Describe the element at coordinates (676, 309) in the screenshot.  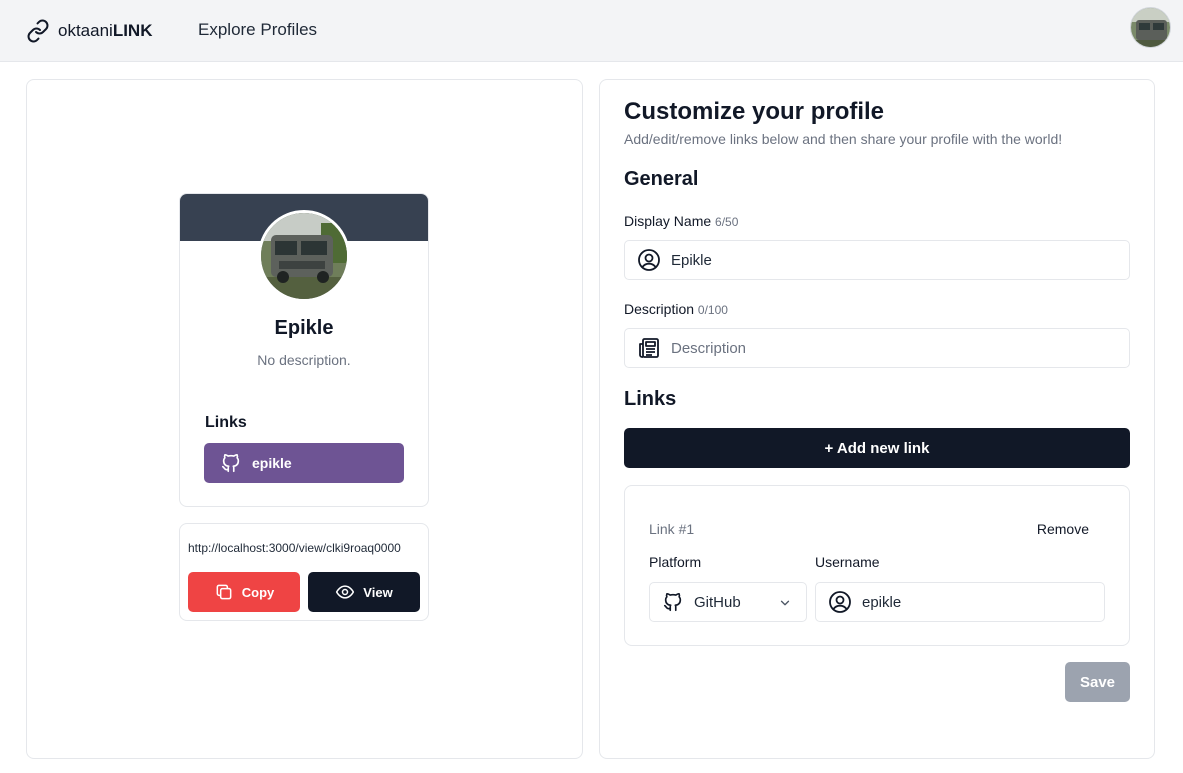
I see `description-label: Description 0/100` at that location.